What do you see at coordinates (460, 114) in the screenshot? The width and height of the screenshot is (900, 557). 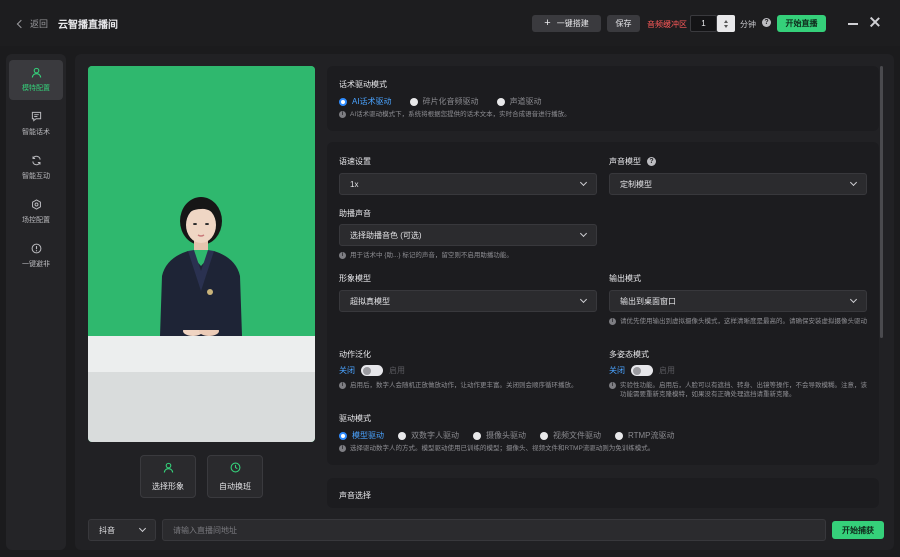 I see `hint-text: AI话术驱动模式下，系统将根据您提供的话术文本，实时合成语音进行播放。` at bounding box center [460, 114].